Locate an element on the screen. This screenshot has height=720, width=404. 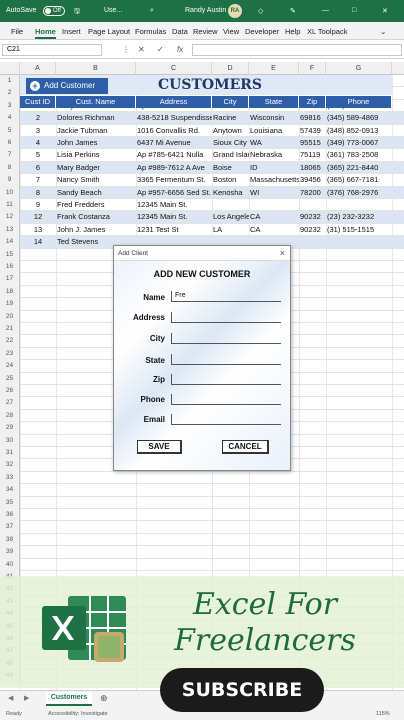
row-number: 11 is located at coordinates (10, 205).